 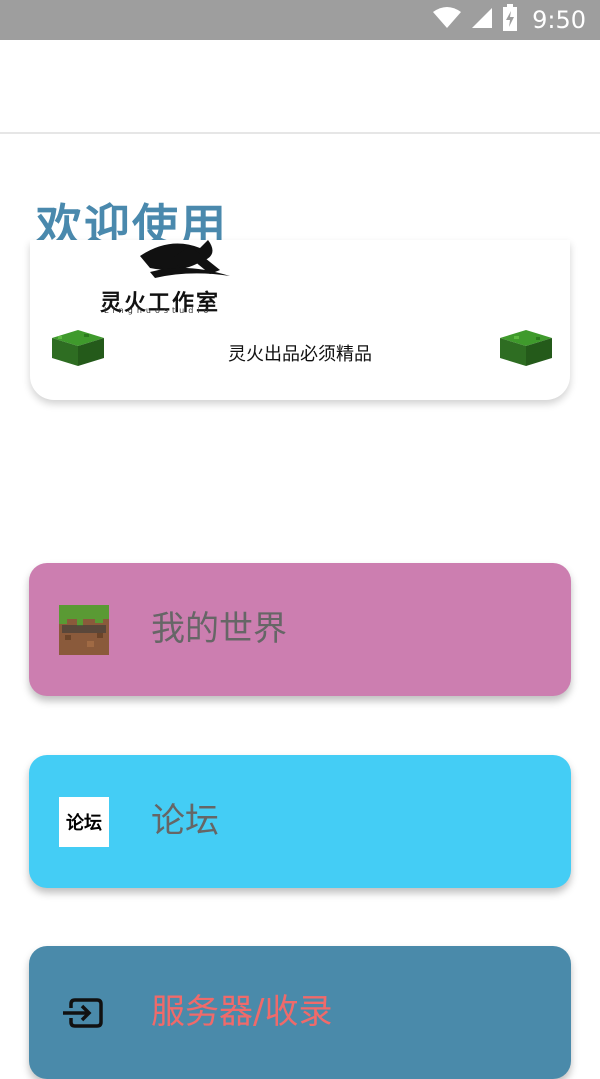 I want to click on exit-icon, so click(x=83, y=1013).